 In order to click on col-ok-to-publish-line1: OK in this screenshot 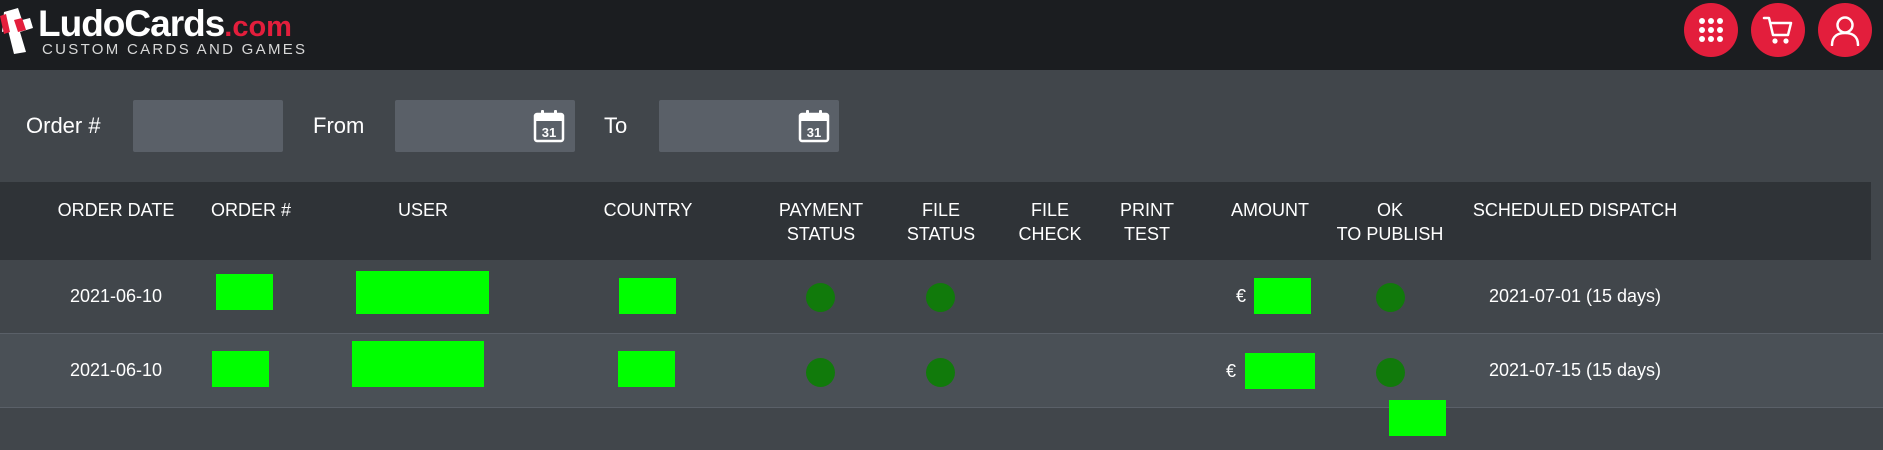, I will do `click(1389, 210)`.